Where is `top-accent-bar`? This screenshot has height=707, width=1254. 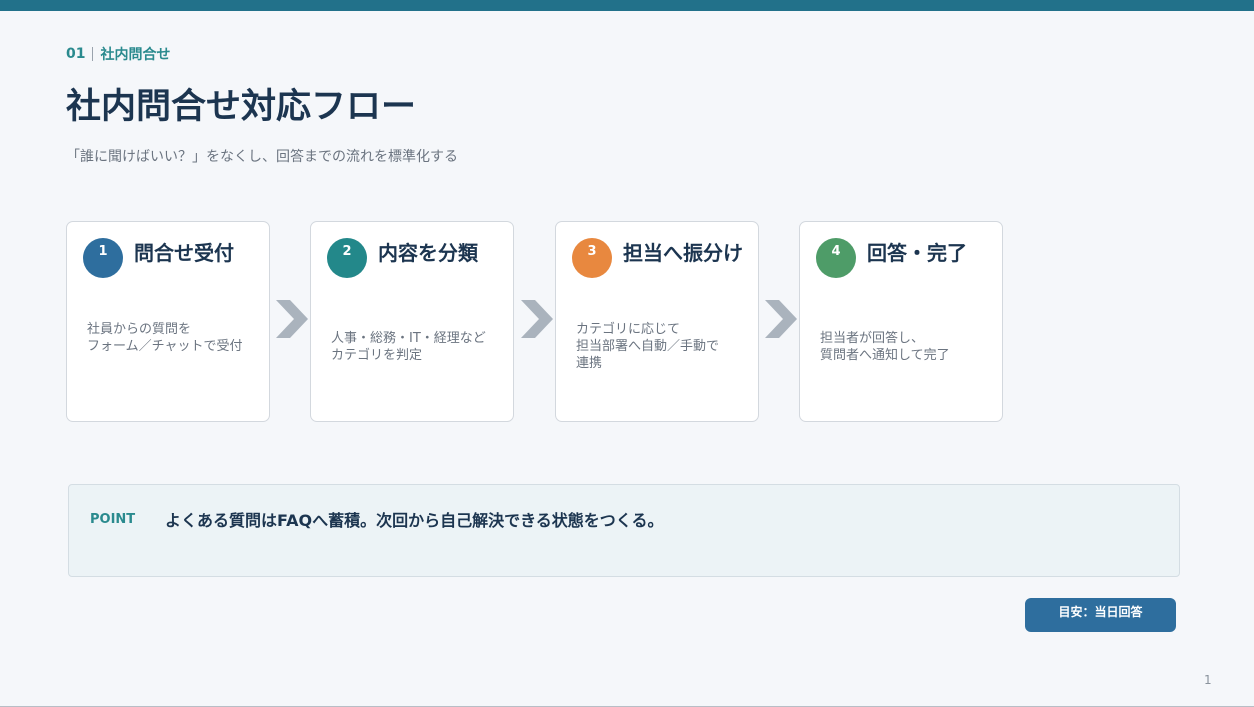 top-accent-bar is located at coordinates (627, 5).